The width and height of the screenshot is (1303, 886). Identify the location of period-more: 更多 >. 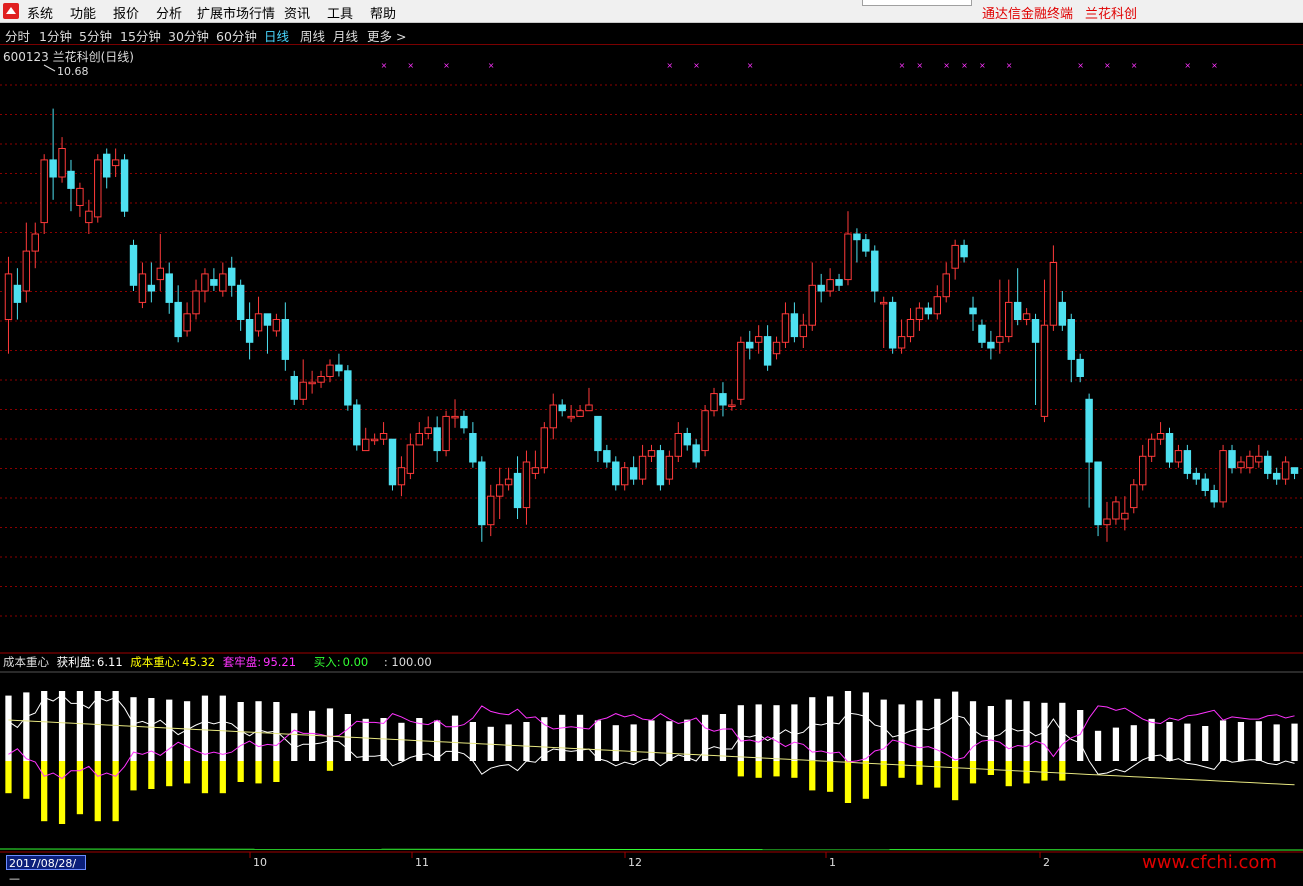
(386, 35).